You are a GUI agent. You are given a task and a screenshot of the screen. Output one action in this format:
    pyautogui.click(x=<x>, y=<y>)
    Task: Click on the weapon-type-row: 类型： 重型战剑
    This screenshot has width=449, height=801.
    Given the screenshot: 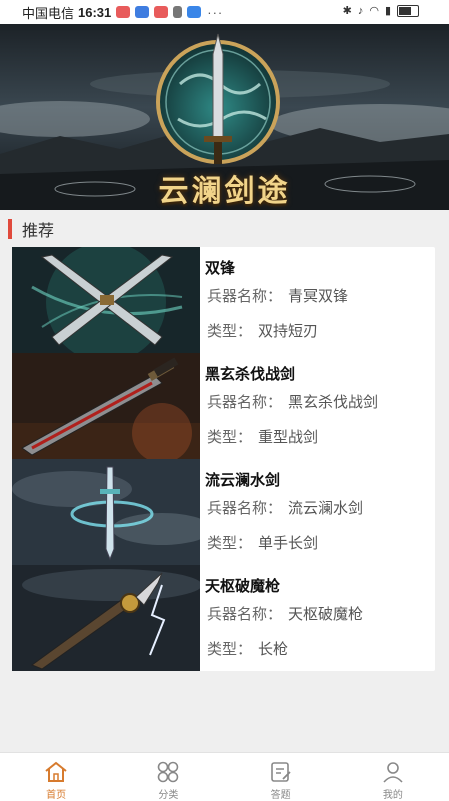 What is the action you would take?
    pyautogui.click(x=262, y=436)
    